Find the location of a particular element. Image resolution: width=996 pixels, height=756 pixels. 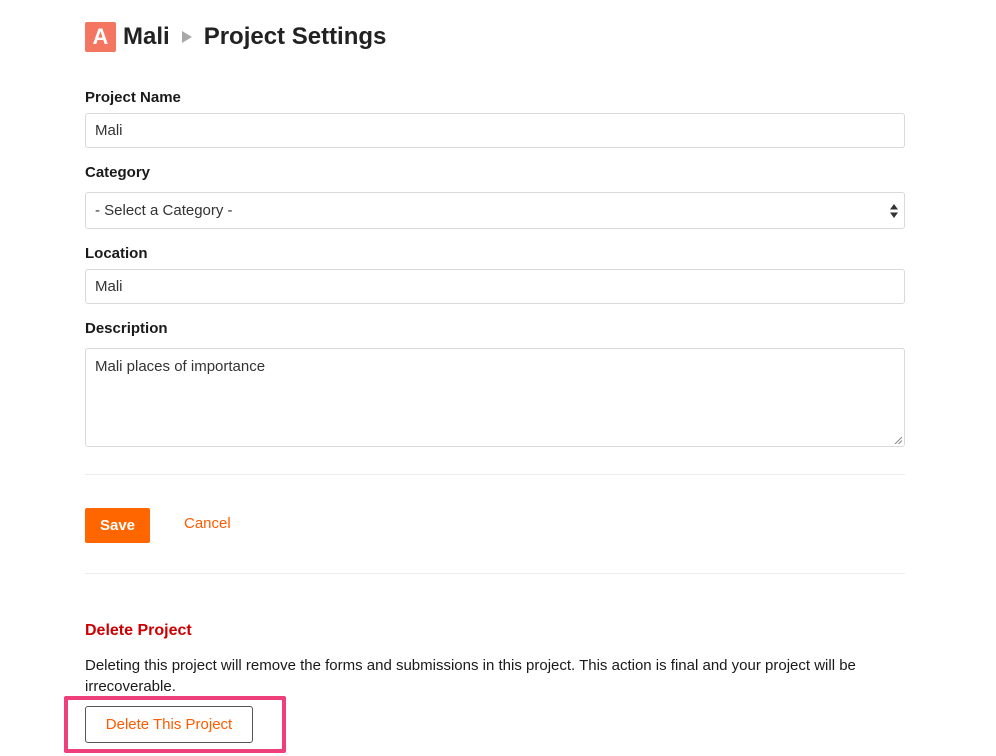

form-divider is located at coordinates (495, 474).